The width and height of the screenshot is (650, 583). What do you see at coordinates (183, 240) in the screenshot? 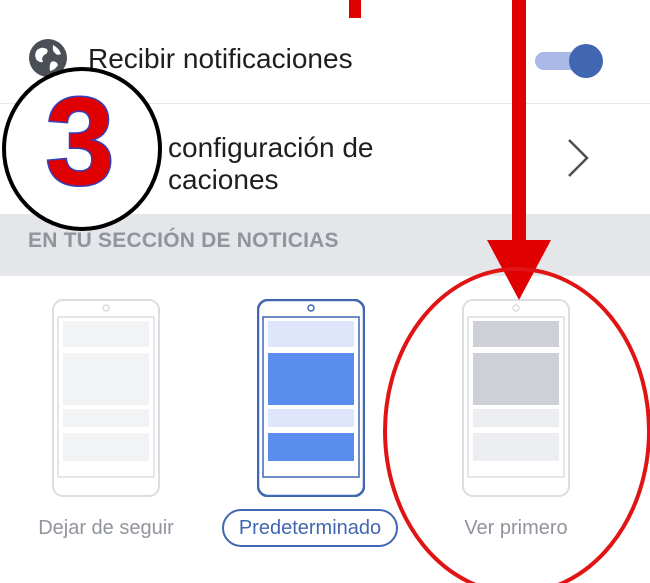
I see `section-title: EN TU SECCIÓN DE NOTICIAS` at bounding box center [183, 240].